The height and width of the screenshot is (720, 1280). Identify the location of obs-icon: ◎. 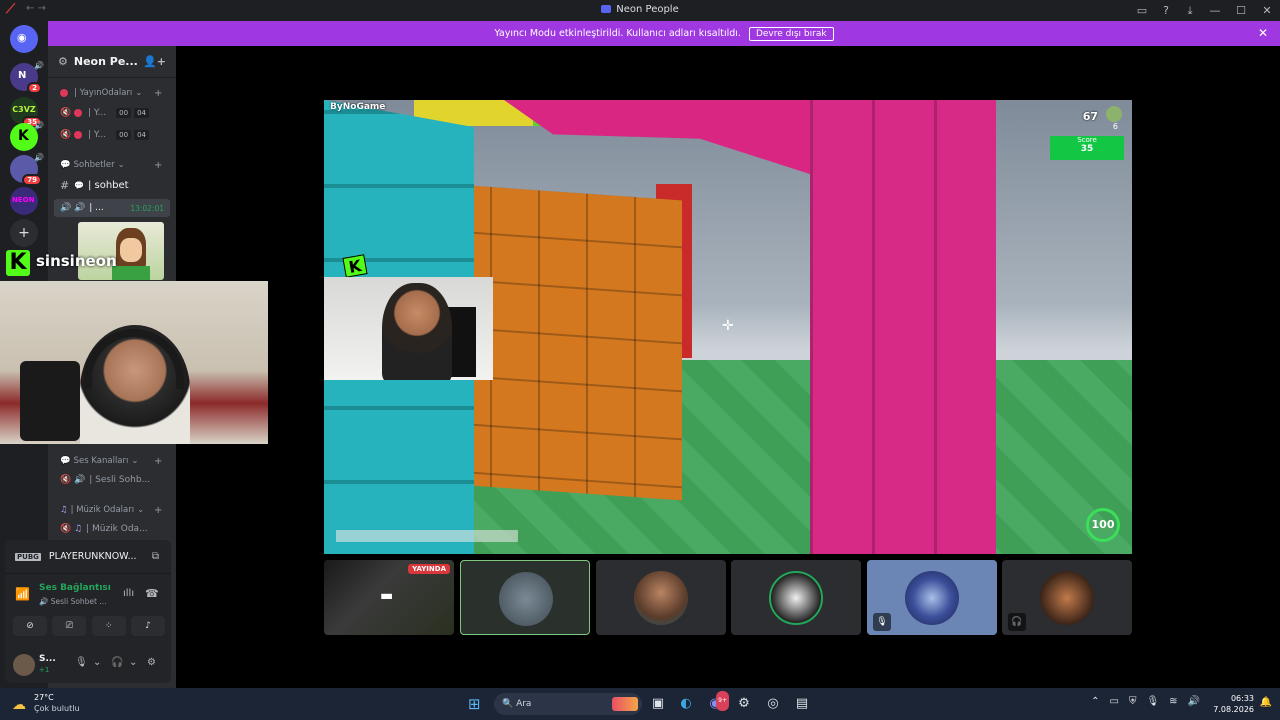
(773, 704).